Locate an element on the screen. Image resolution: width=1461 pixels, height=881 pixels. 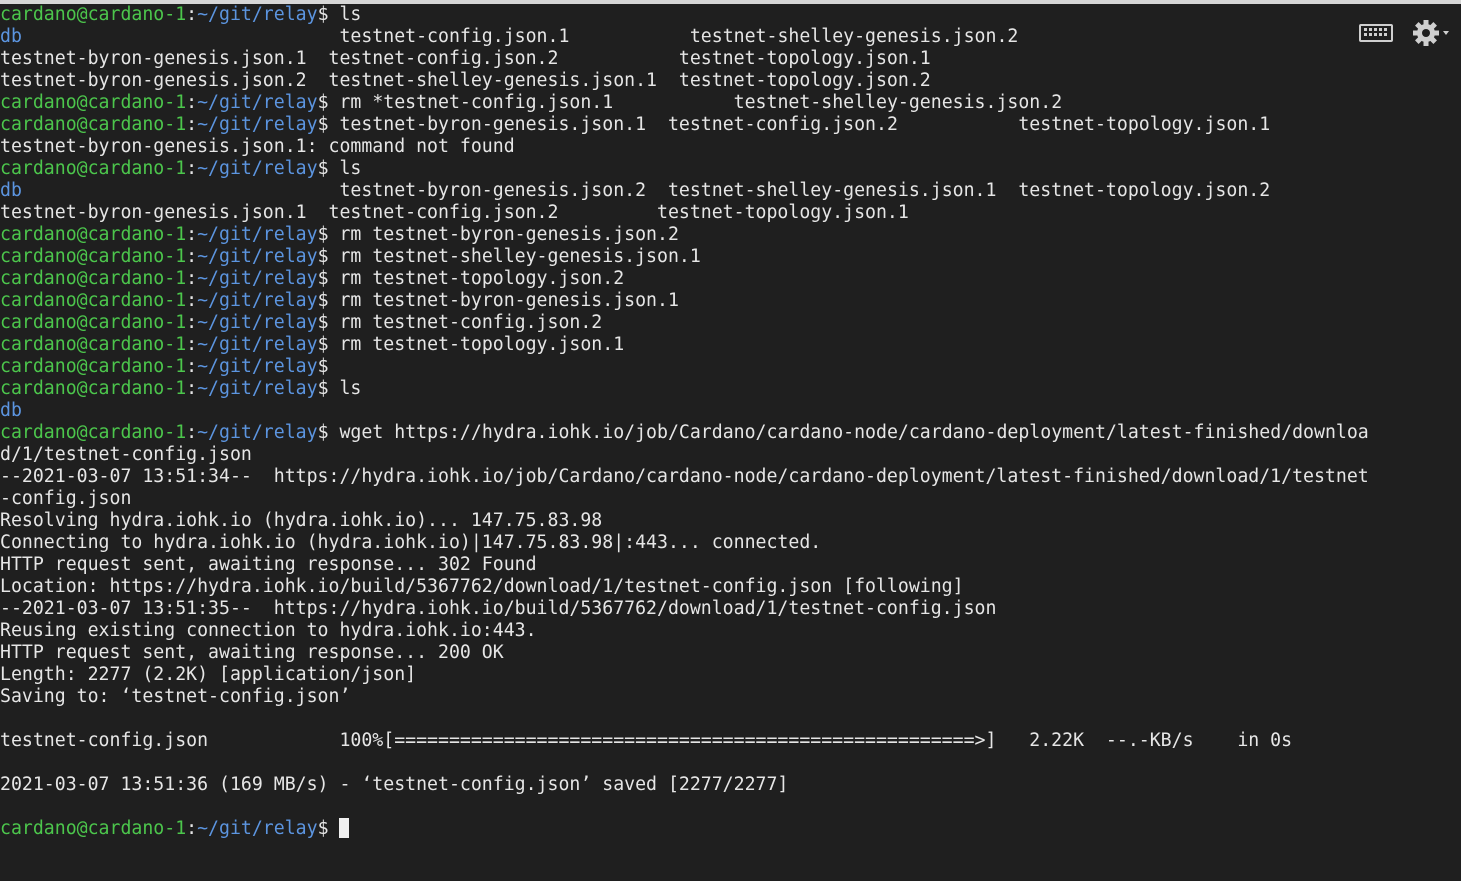
command-text: rm testnet-topology.json.2 is located at coordinates (476, 278).